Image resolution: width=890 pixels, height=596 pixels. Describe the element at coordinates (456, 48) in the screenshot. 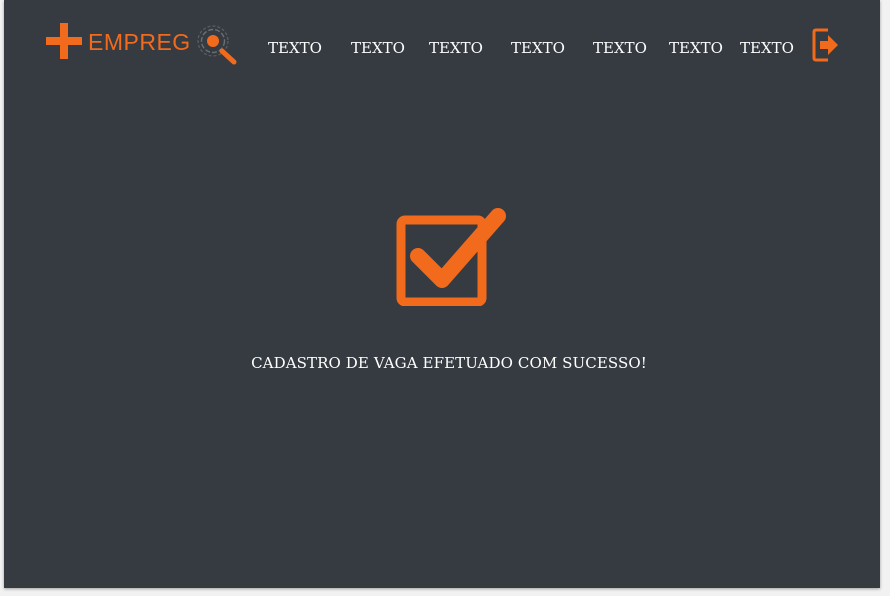

I see `nav-item-3: TEXTO` at that location.